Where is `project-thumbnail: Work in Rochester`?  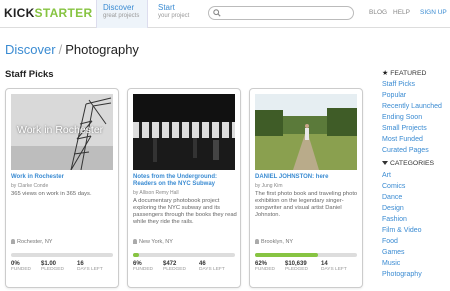 project-thumbnail: Work in Rochester is located at coordinates (62, 132).